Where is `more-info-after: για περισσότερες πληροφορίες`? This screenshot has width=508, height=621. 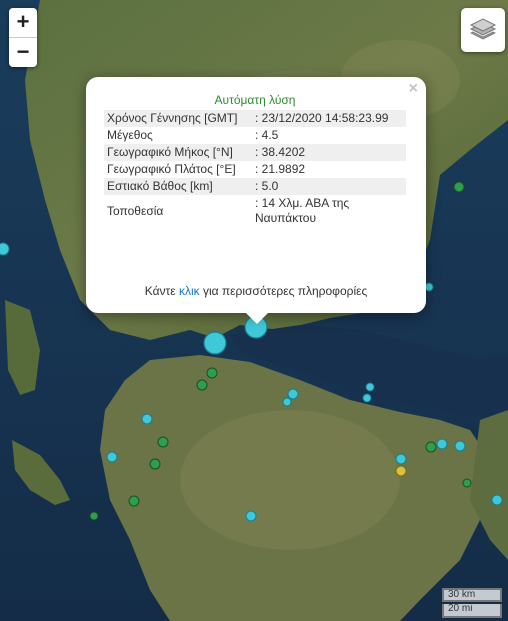
more-info-after: για περισσότερες πληροφορίες is located at coordinates (283, 291).